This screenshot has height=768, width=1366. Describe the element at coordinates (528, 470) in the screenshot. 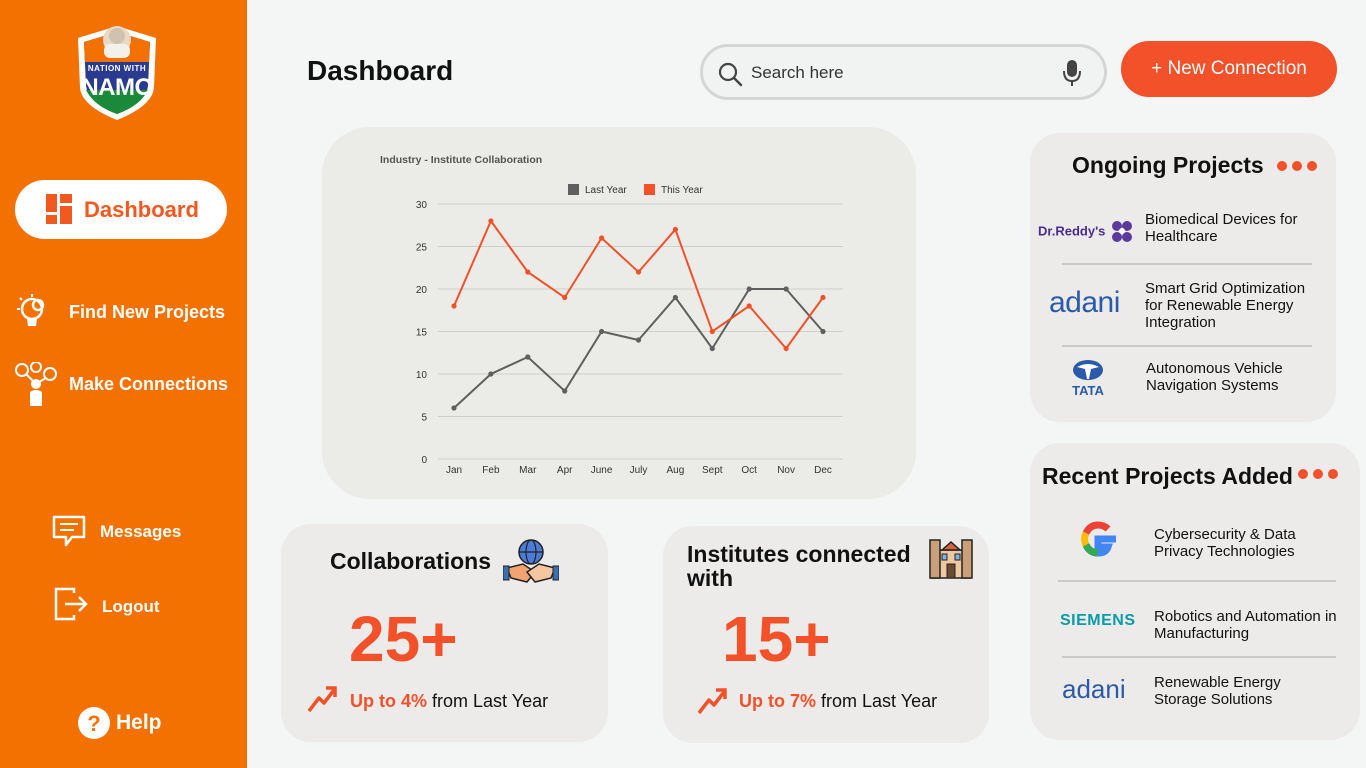

I see `x-tick-label: Mar` at that location.